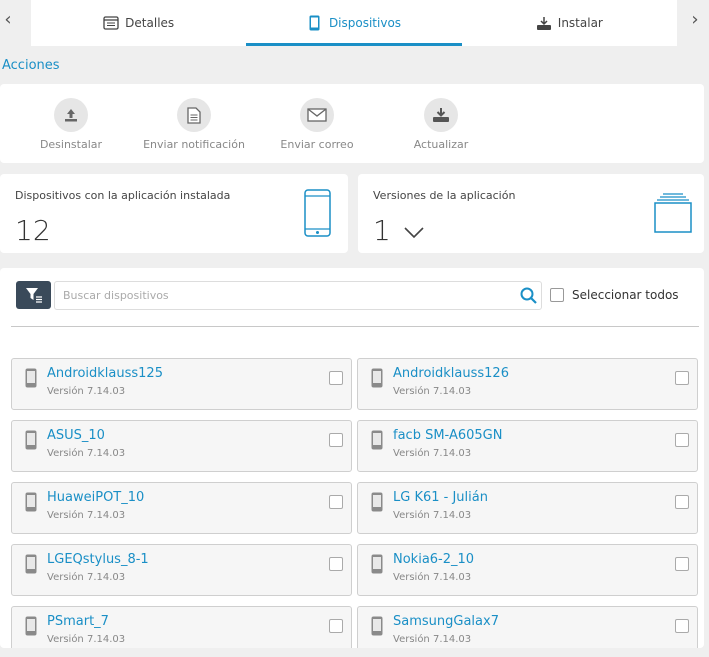 The image size is (709, 657). Describe the element at coordinates (71, 144) in the screenshot. I see `action-label: Desinstalar` at that location.